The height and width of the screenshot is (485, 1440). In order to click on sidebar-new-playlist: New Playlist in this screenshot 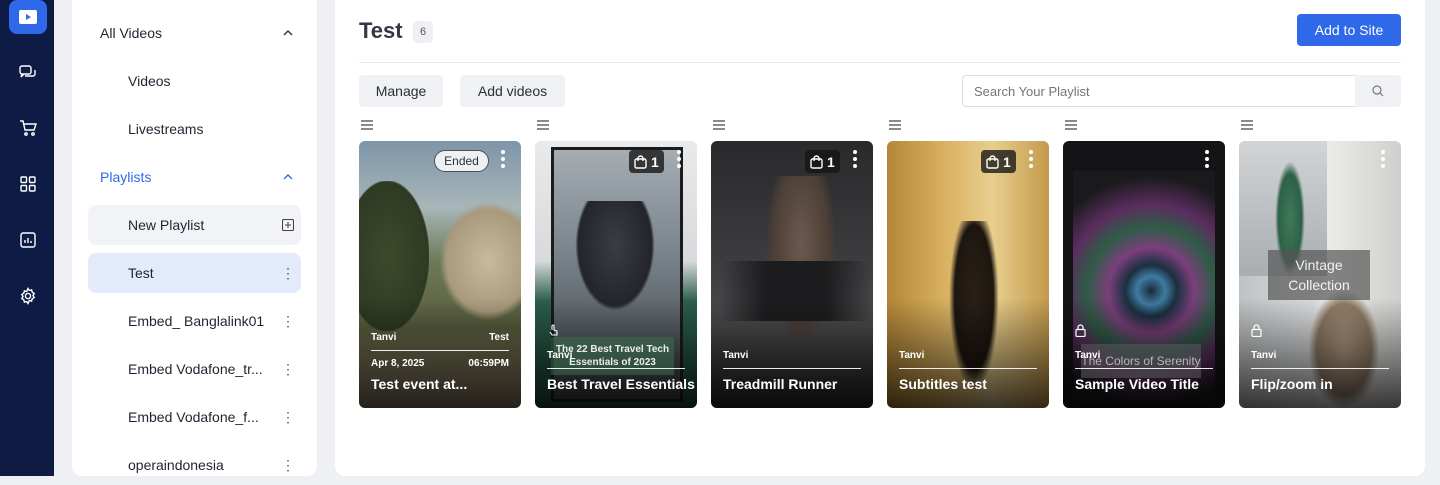, I will do `click(194, 225)`.